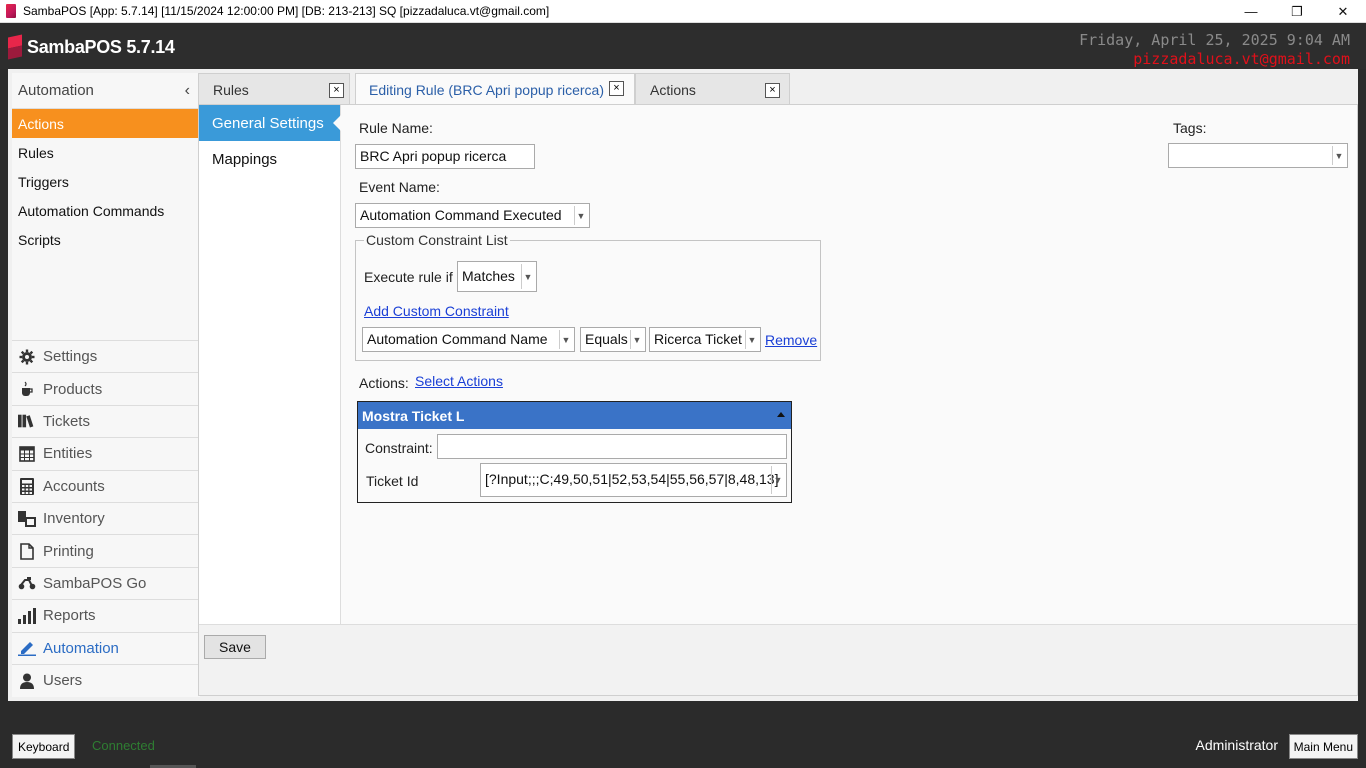  Describe the element at coordinates (106, 485) in the screenshot. I see `section-accounts: Accounts` at that location.